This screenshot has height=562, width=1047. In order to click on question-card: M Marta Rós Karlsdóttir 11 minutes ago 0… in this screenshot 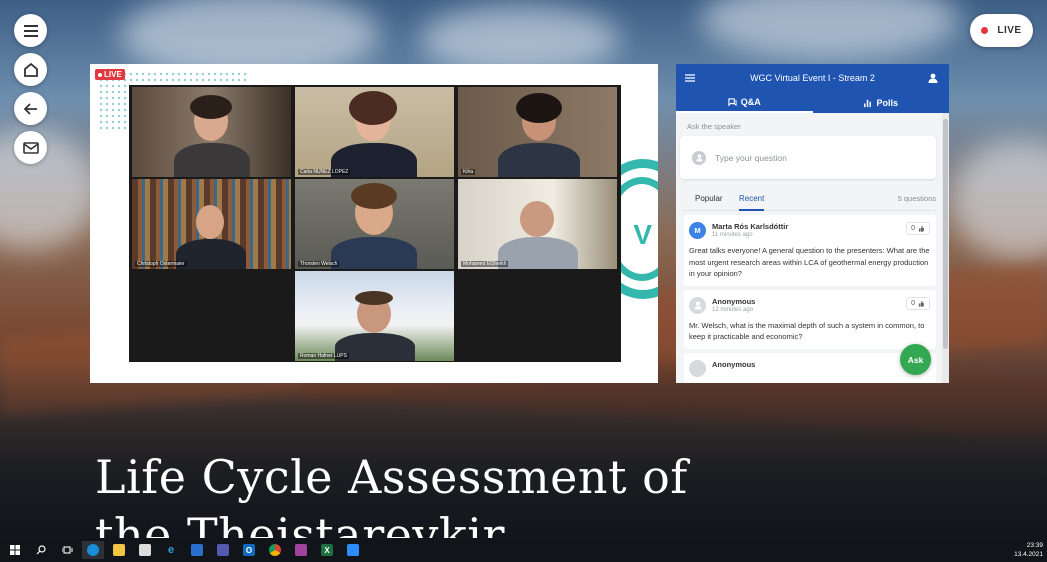, I will do `click(810, 250)`.